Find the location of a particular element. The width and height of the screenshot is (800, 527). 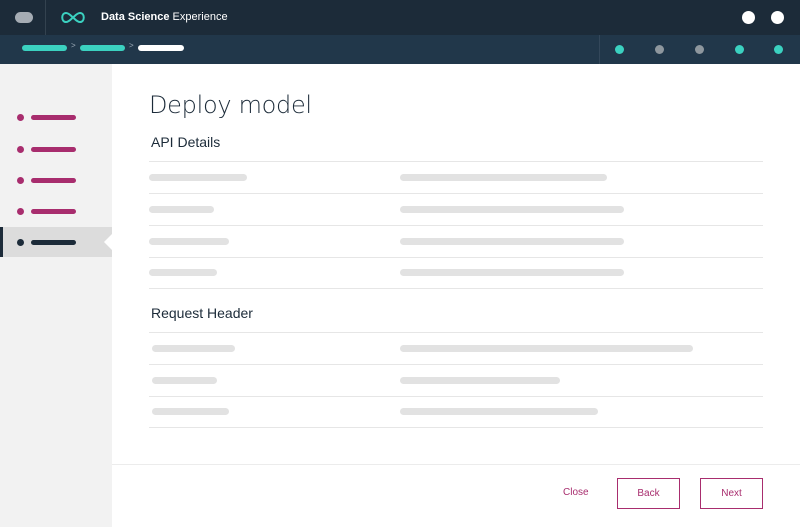

sidebar-item-5-active is located at coordinates (56, 242).